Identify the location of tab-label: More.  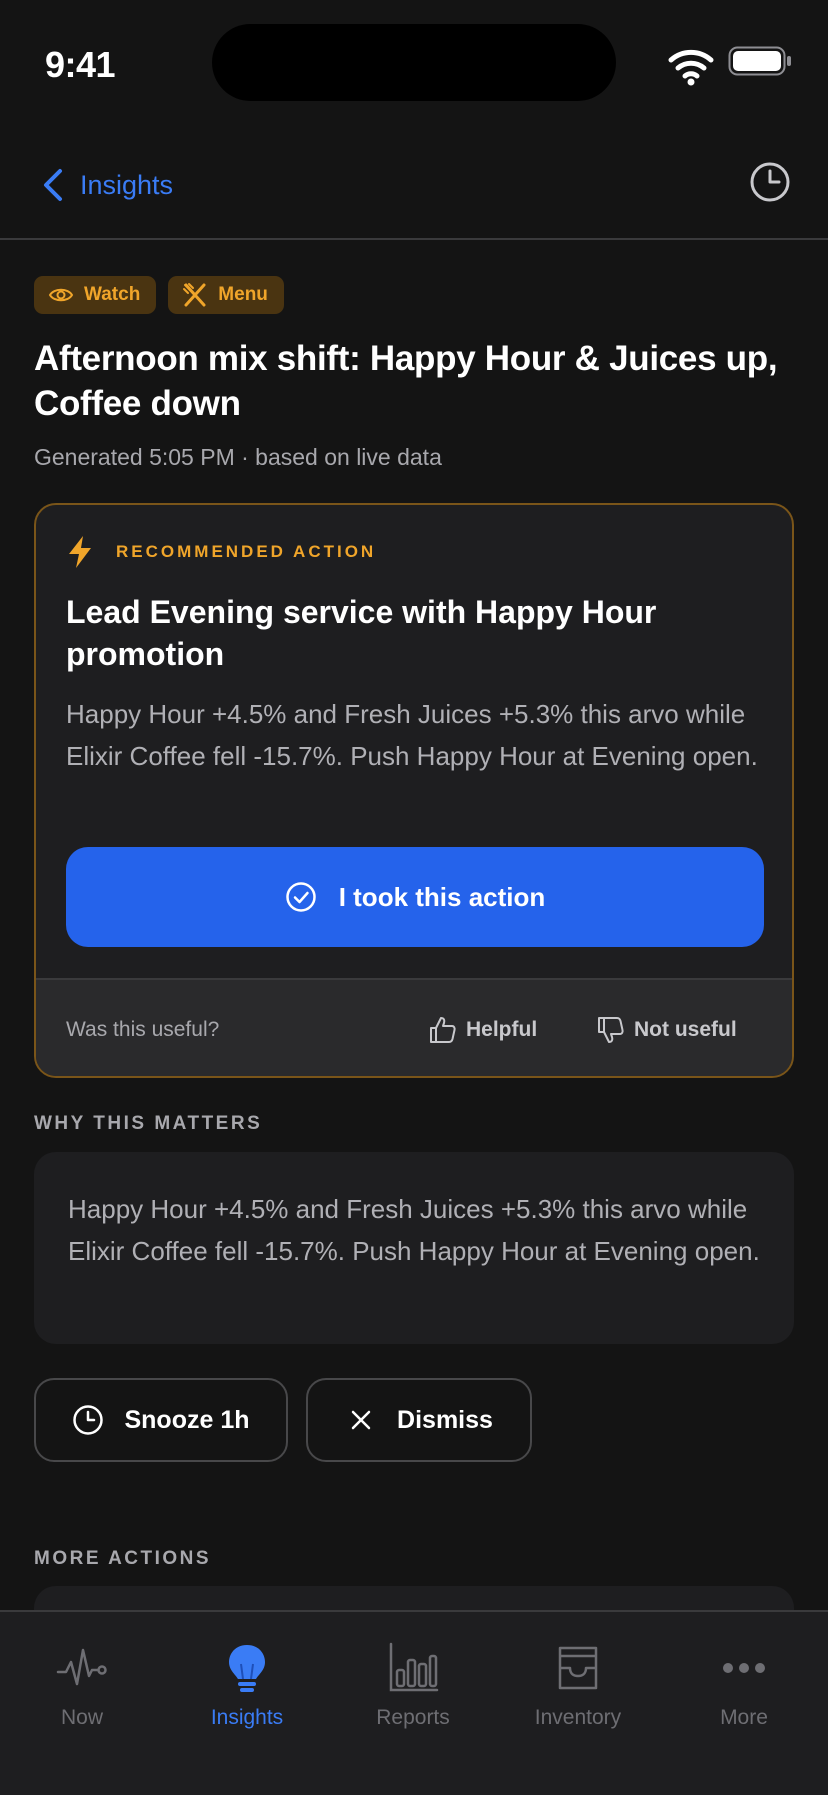
(744, 1717).